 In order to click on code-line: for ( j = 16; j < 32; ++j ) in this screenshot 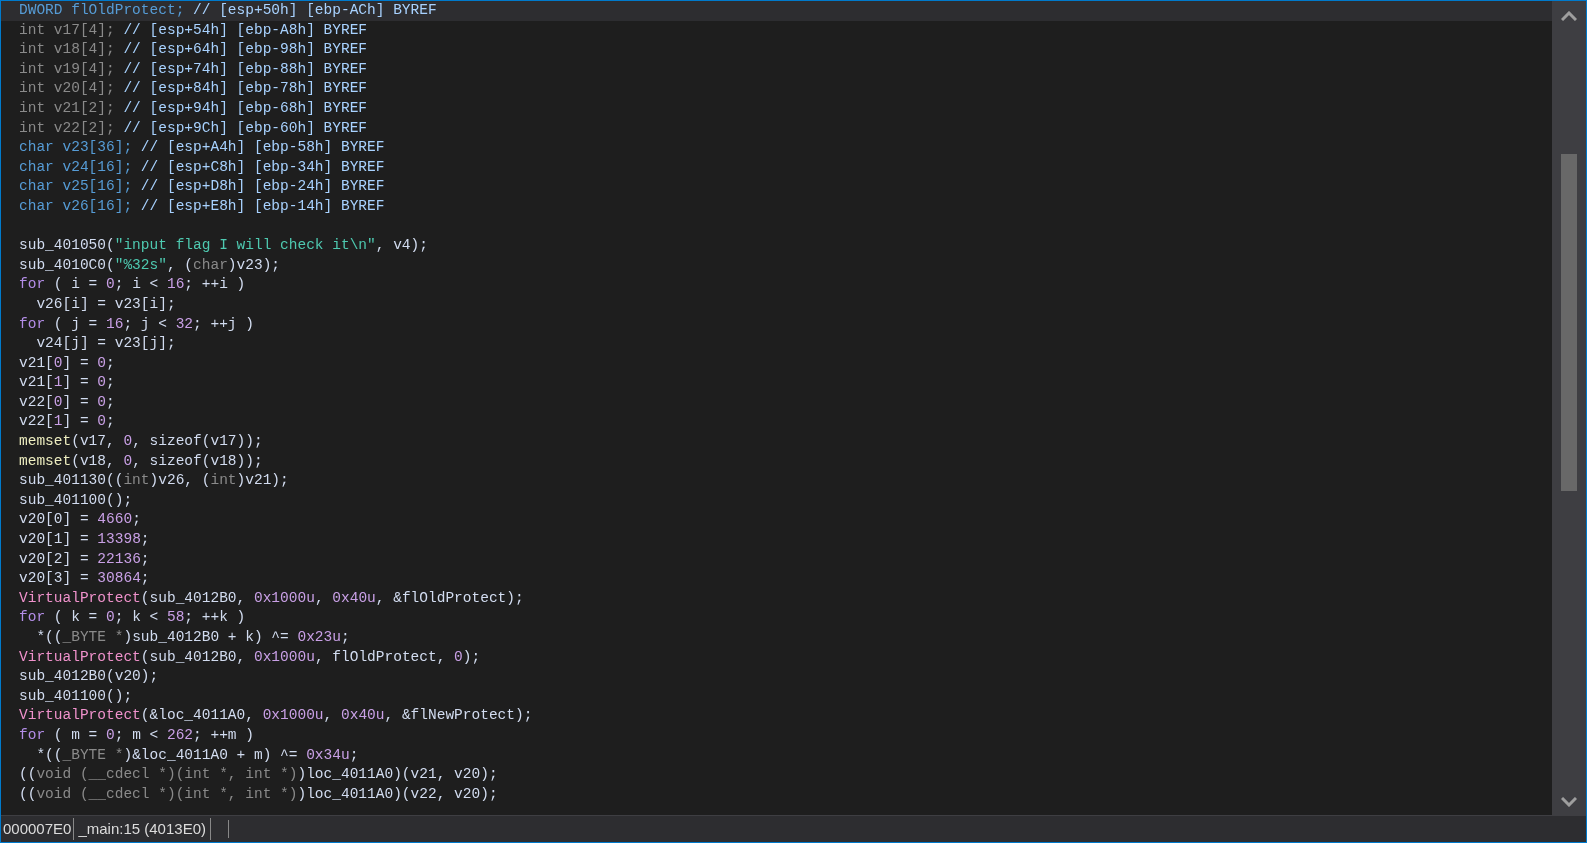, I will do `click(776, 324)`.